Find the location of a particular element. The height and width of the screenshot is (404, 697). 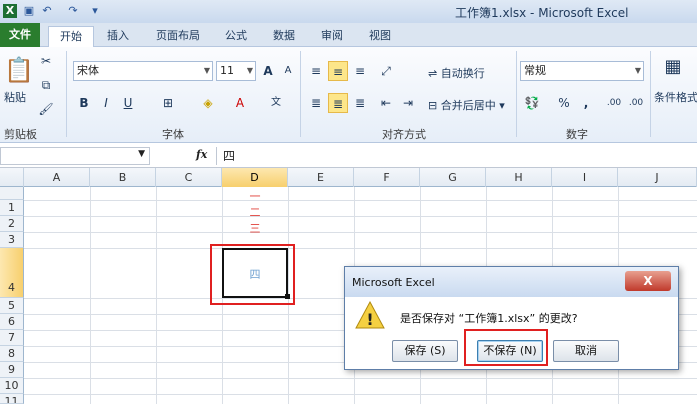

copy-icon: ⧉ is located at coordinates (46, 85).